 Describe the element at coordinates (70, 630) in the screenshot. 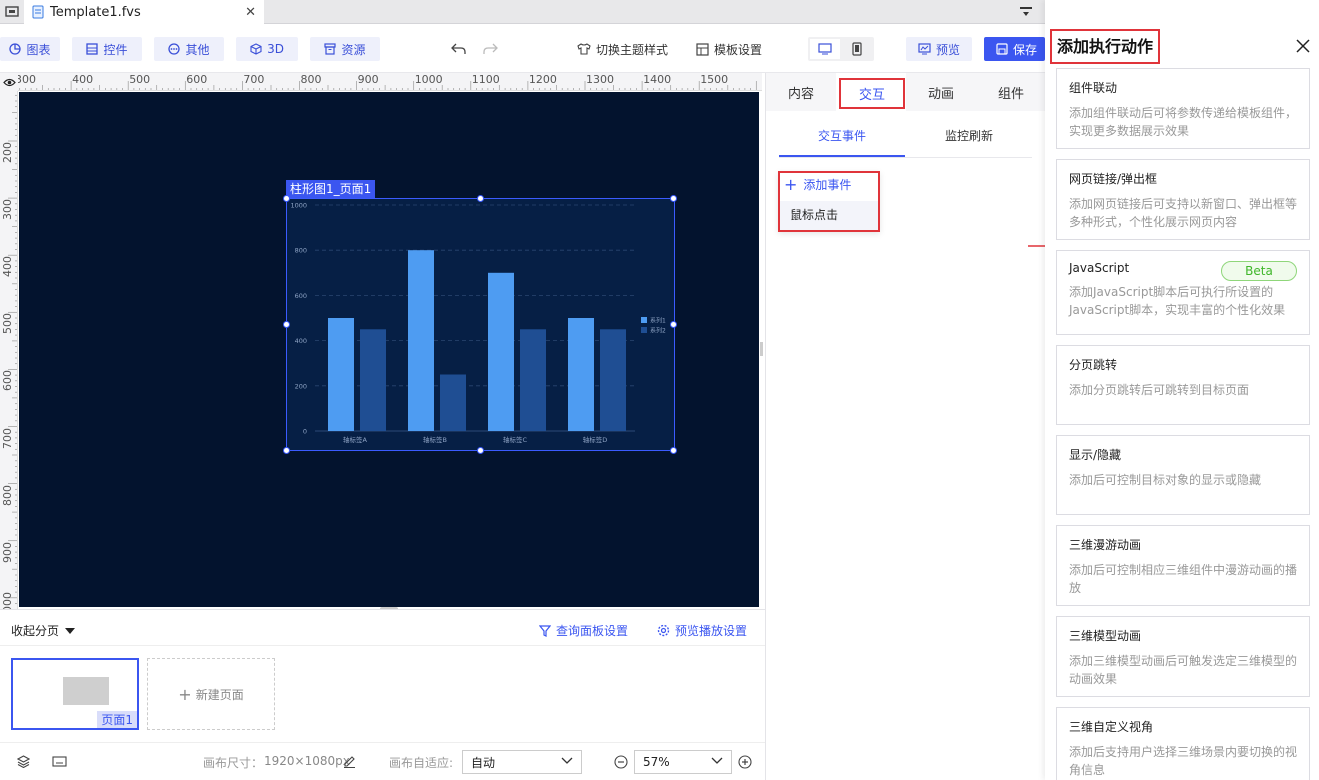

I see `caret-down-icon` at that location.